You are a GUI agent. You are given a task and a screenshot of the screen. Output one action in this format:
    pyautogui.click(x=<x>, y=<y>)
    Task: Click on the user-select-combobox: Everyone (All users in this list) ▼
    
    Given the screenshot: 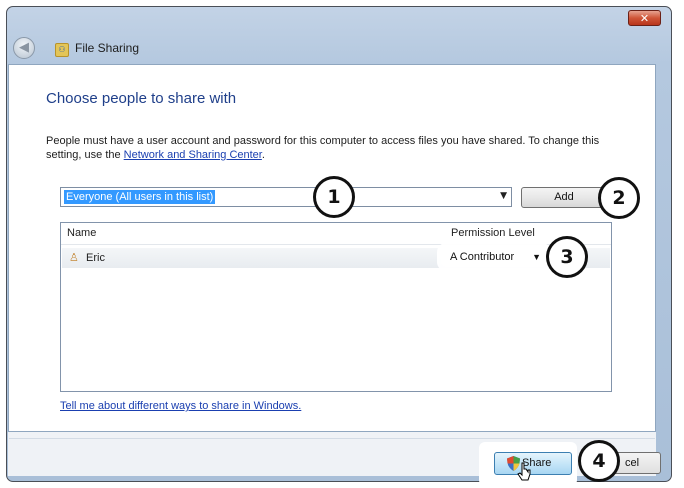 What is the action you would take?
    pyautogui.click(x=286, y=197)
    